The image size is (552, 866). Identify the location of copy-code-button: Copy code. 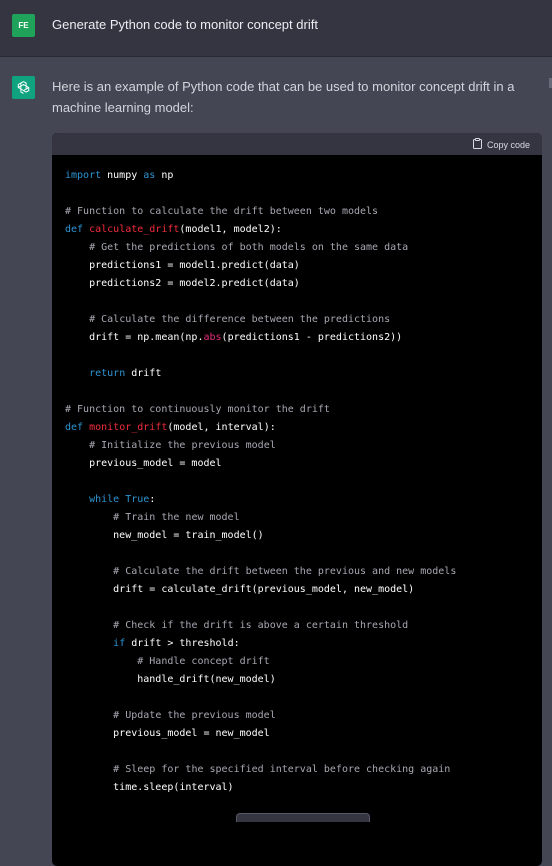
(501, 144).